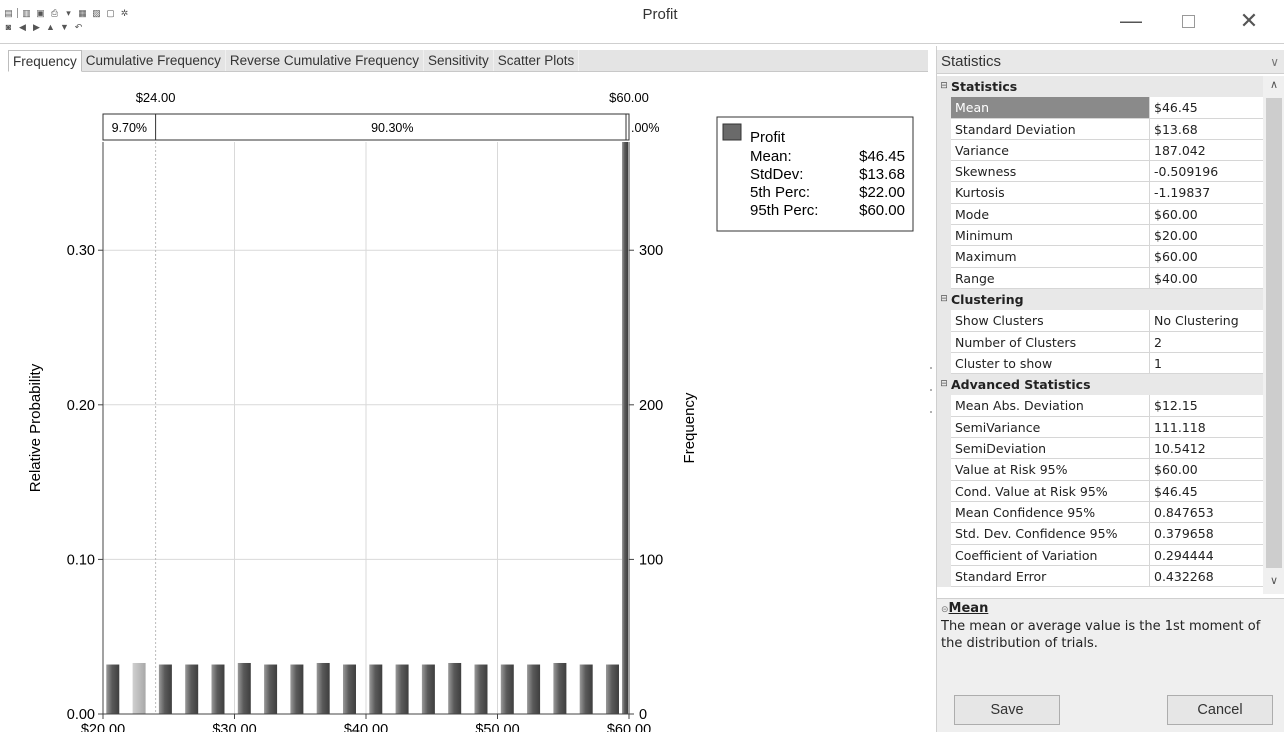 This screenshot has width=1284, height=737. I want to click on down-icon: ▼, so click(64, 27).